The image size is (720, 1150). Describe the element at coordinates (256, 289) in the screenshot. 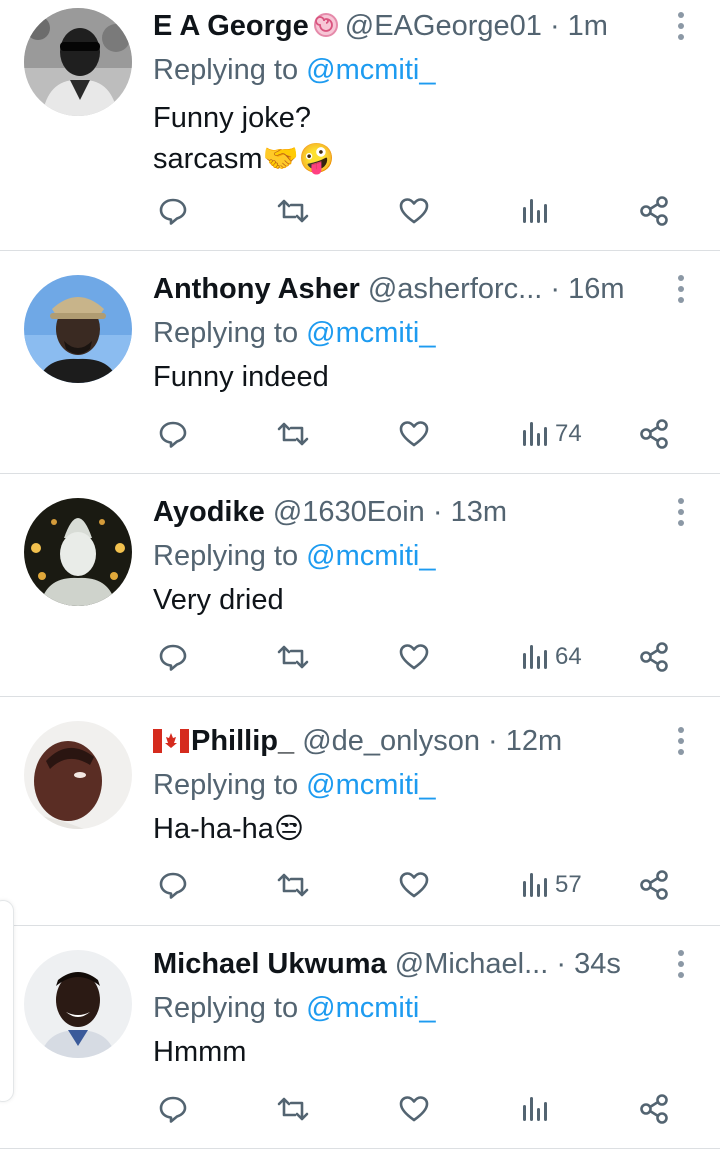

I see `author-name: Anthony Asher` at that location.